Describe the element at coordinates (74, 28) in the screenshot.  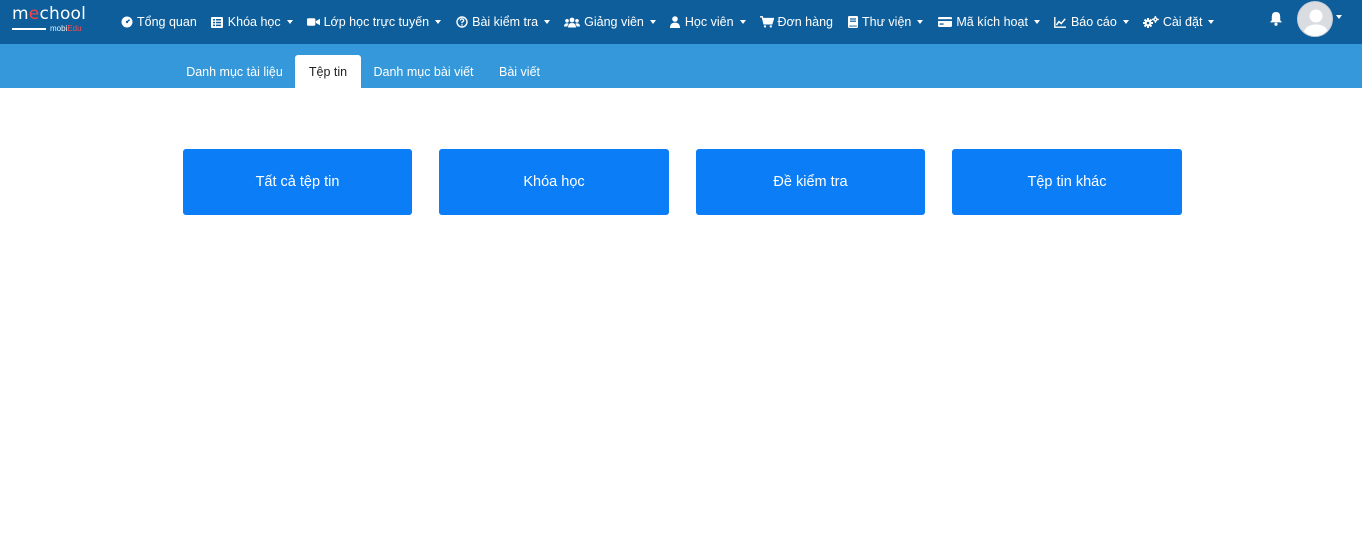
I see `logo-sub-accent: Edu` at that location.